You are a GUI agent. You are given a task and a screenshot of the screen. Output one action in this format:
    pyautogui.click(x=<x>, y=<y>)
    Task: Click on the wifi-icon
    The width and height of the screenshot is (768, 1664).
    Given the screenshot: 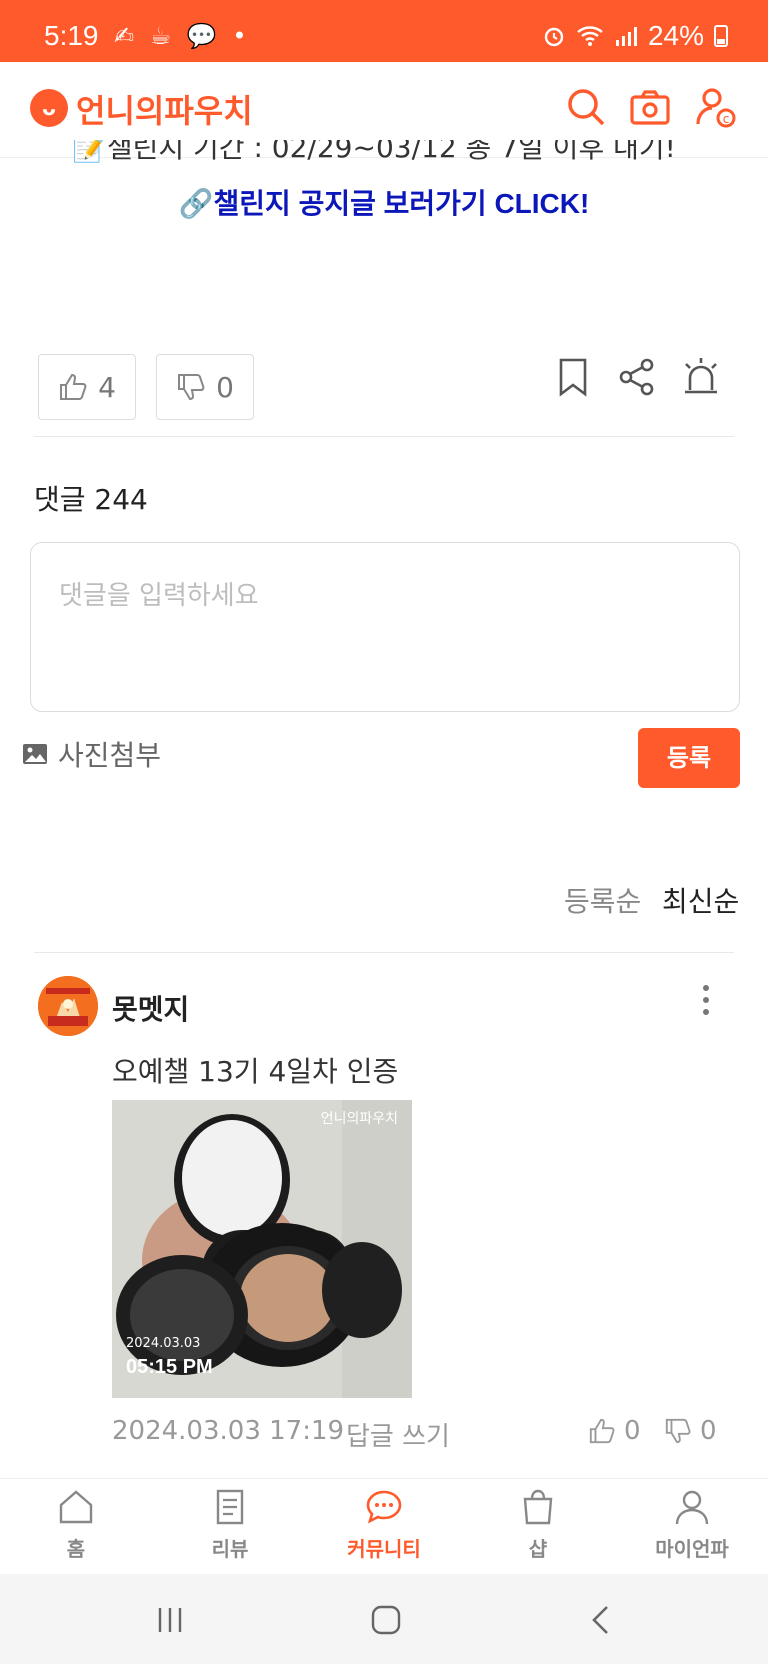 What is the action you would take?
    pyautogui.click(x=590, y=36)
    